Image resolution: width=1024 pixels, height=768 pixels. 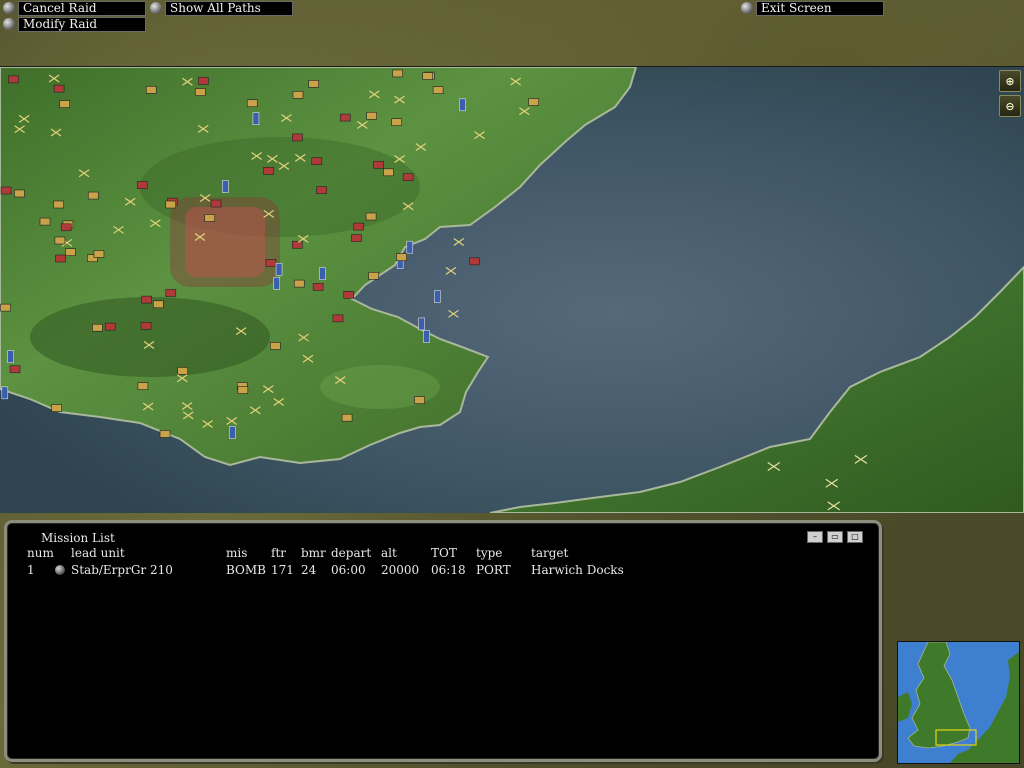 I want to click on restore-button: ▭, so click(x=835, y=537).